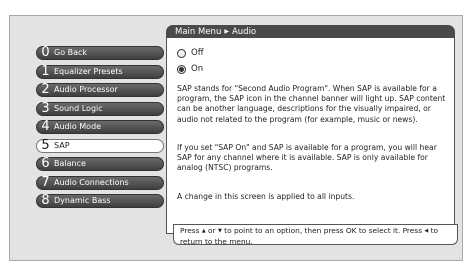  Describe the element at coordinates (100, 164) in the screenshot. I see `menu-item-balance: 6 Balance` at that location.